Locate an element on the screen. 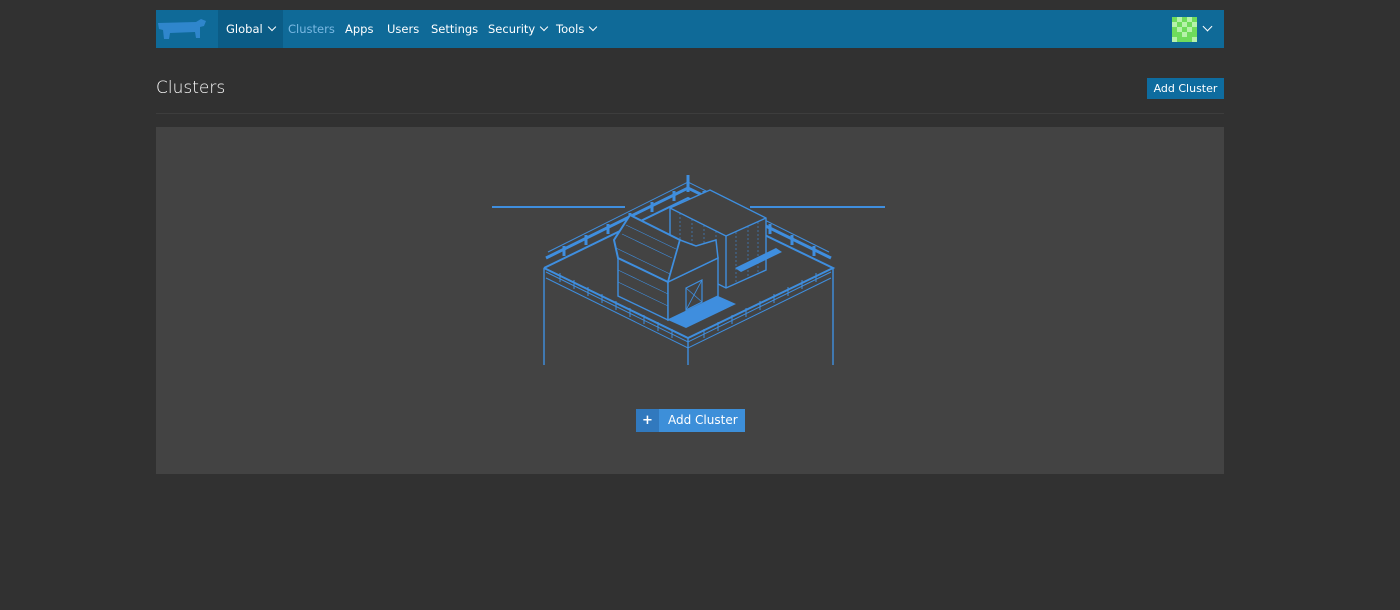 This screenshot has height=610, width=1400. add-cluster-label: Add Cluster is located at coordinates (703, 420).